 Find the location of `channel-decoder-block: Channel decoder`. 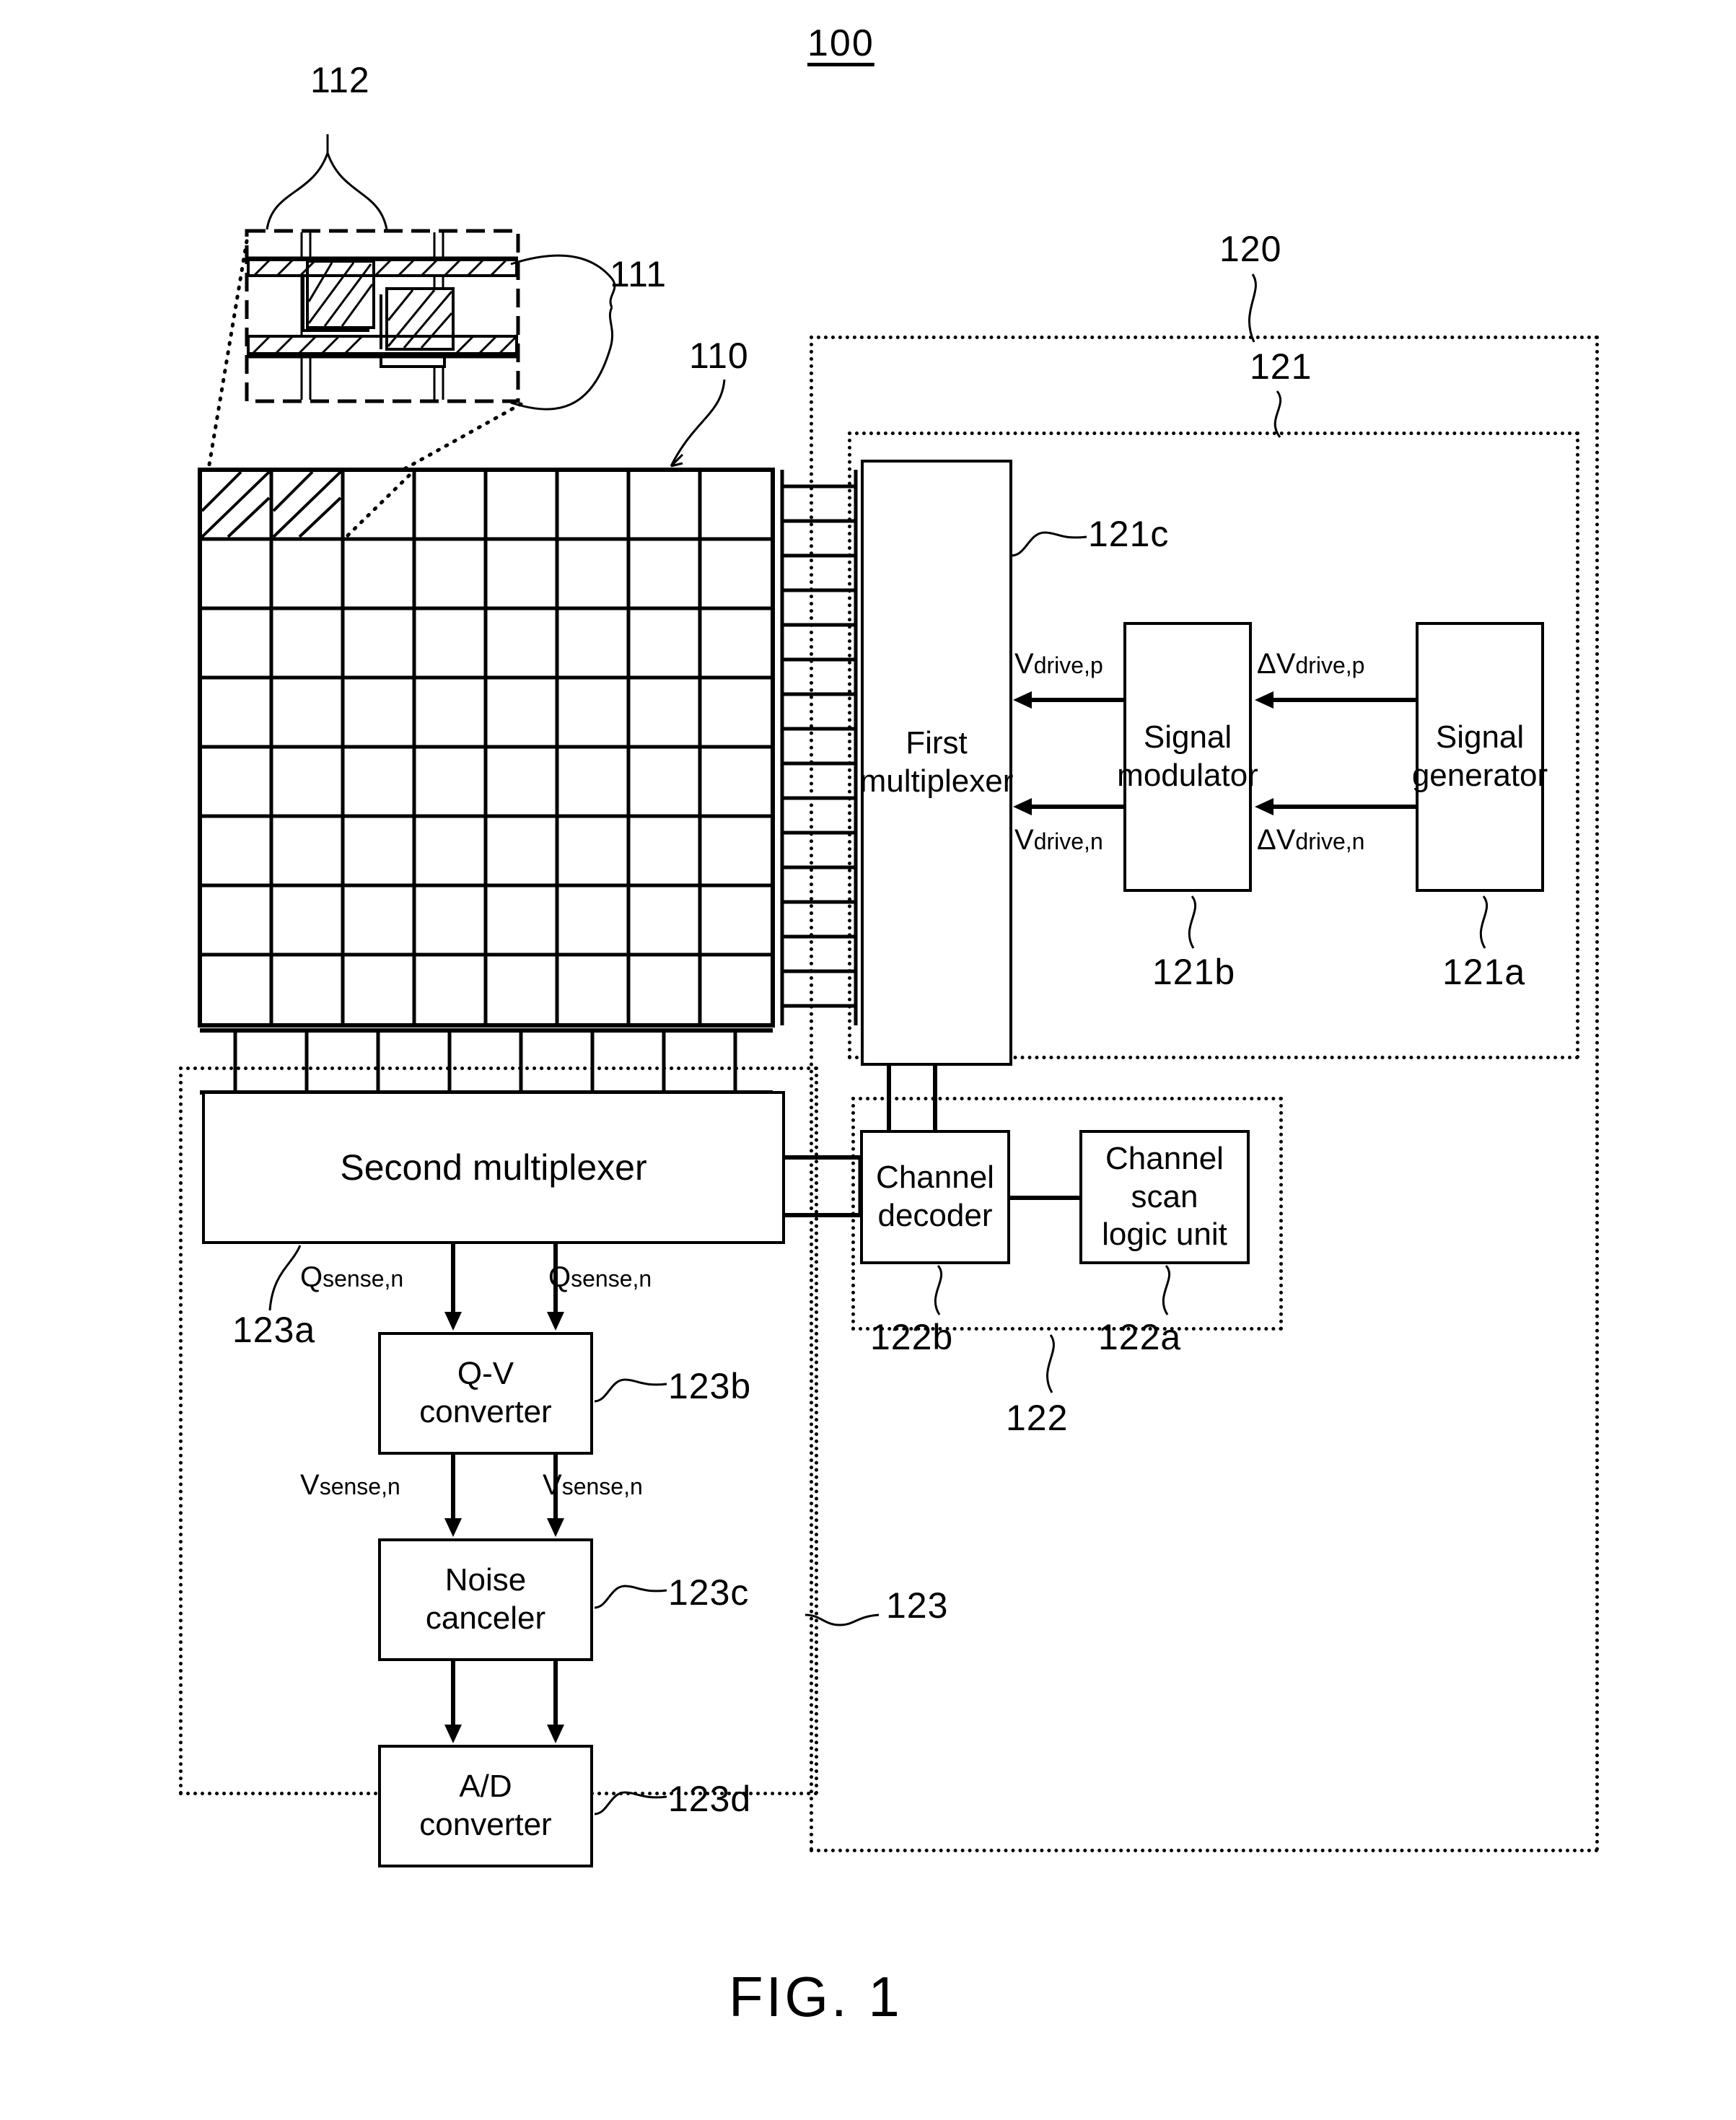

channel-decoder-block: Channel decoder is located at coordinates (935, 1197).